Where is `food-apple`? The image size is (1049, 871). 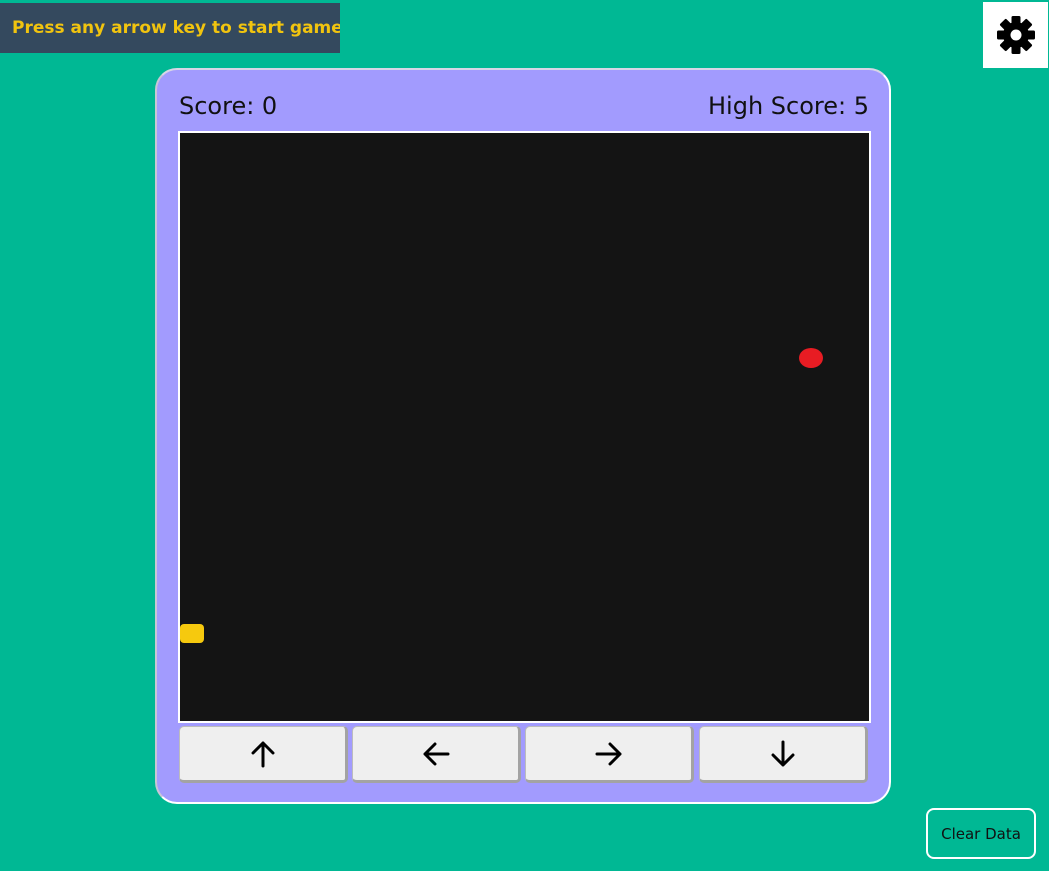 food-apple is located at coordinates (811, 358).